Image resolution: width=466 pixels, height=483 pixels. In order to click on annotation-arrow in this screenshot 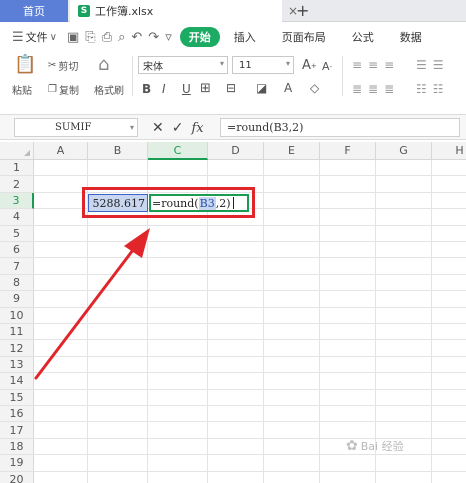, I will do `click(92, 304)`.